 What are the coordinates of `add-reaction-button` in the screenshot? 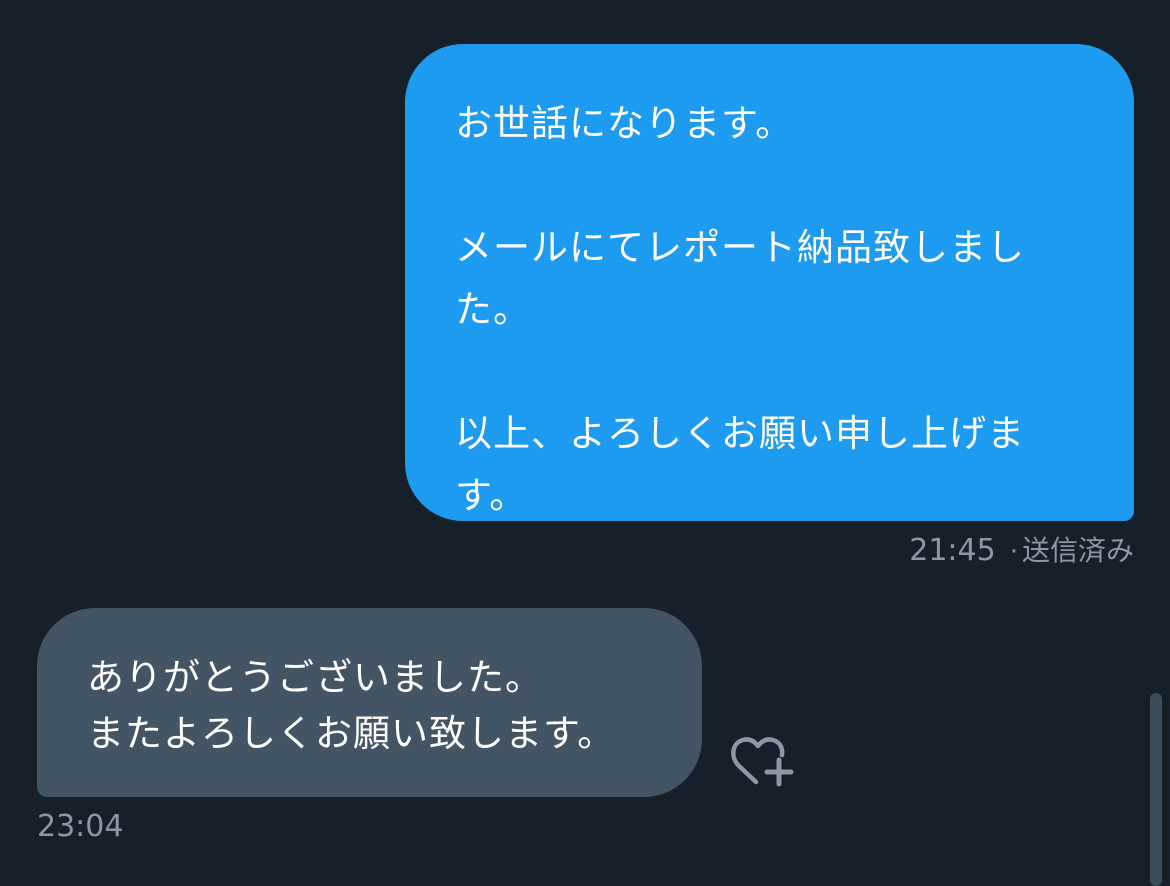 It's located at (763, 762).